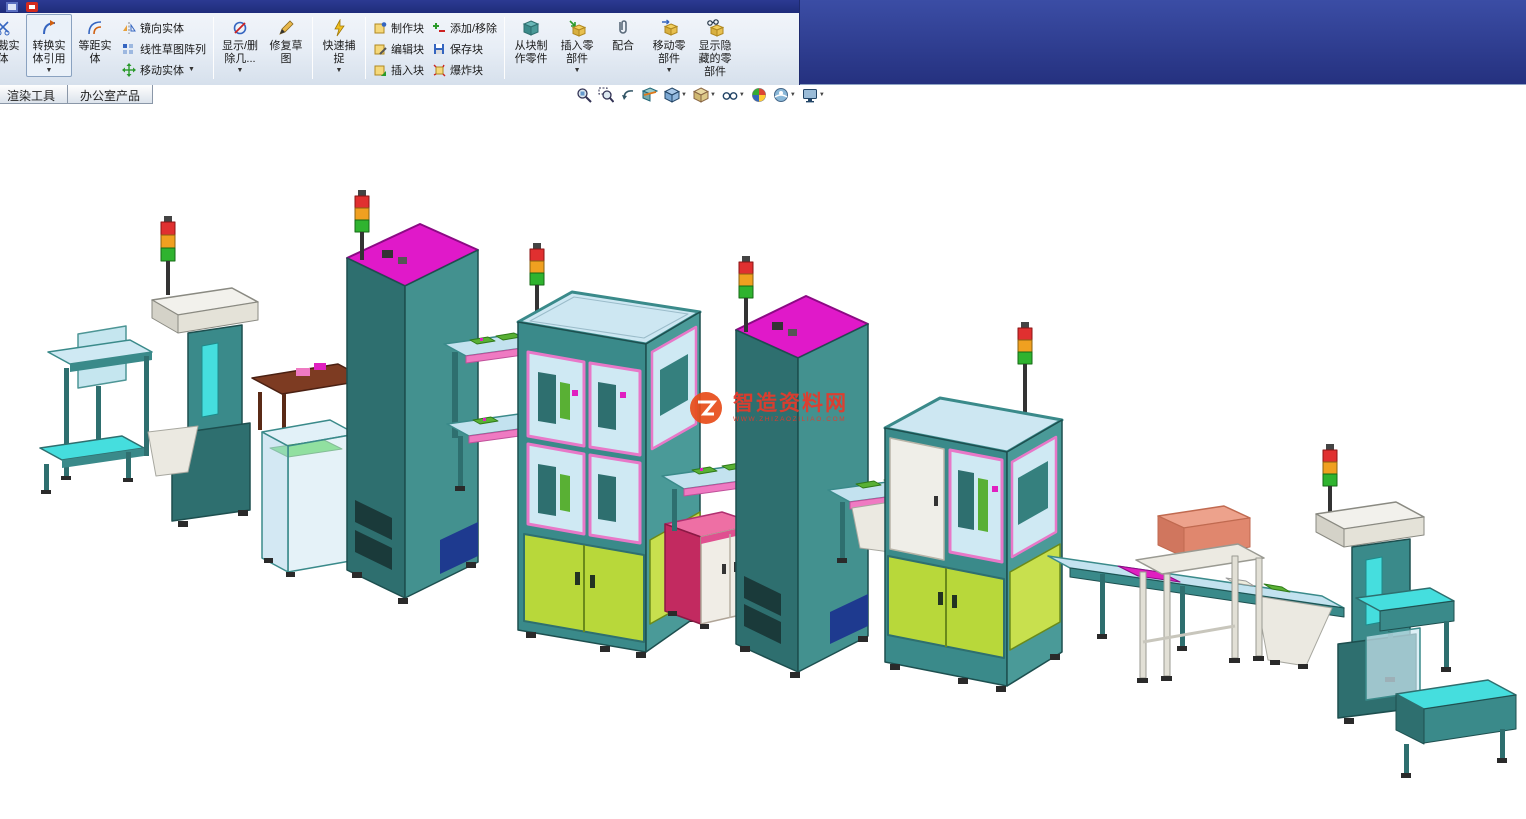  I want to click on display-delete-relations-icon, so click(240, 28).